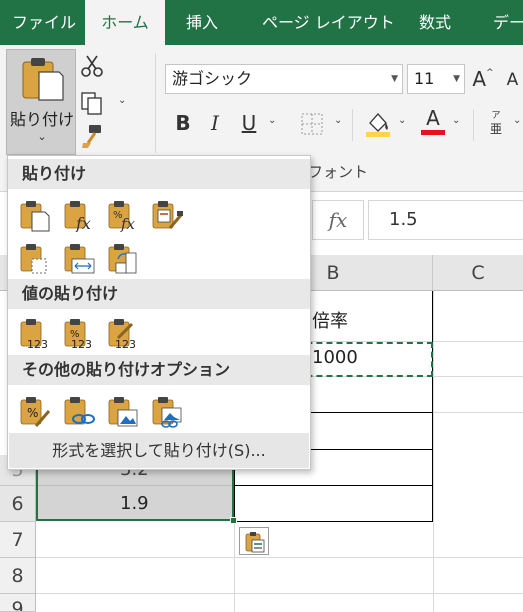 This screenshot has height=612, width=523. I want to click on paste-link-icon, so click(79, 411).